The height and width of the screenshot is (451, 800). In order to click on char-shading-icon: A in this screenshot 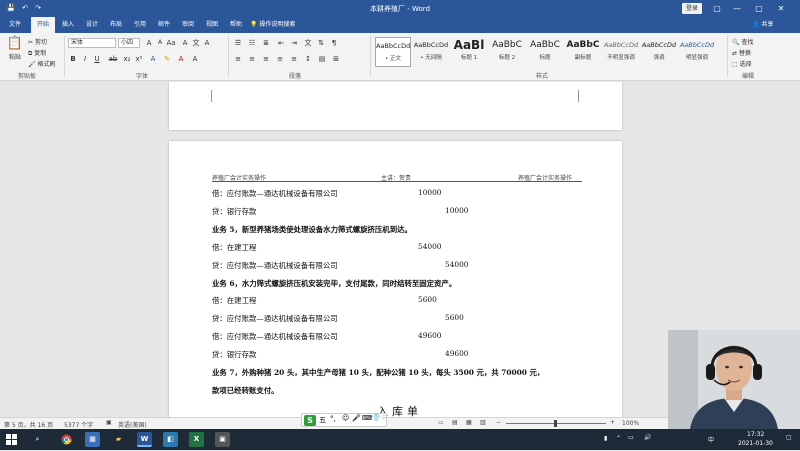, I will do `click(195, 59)`.